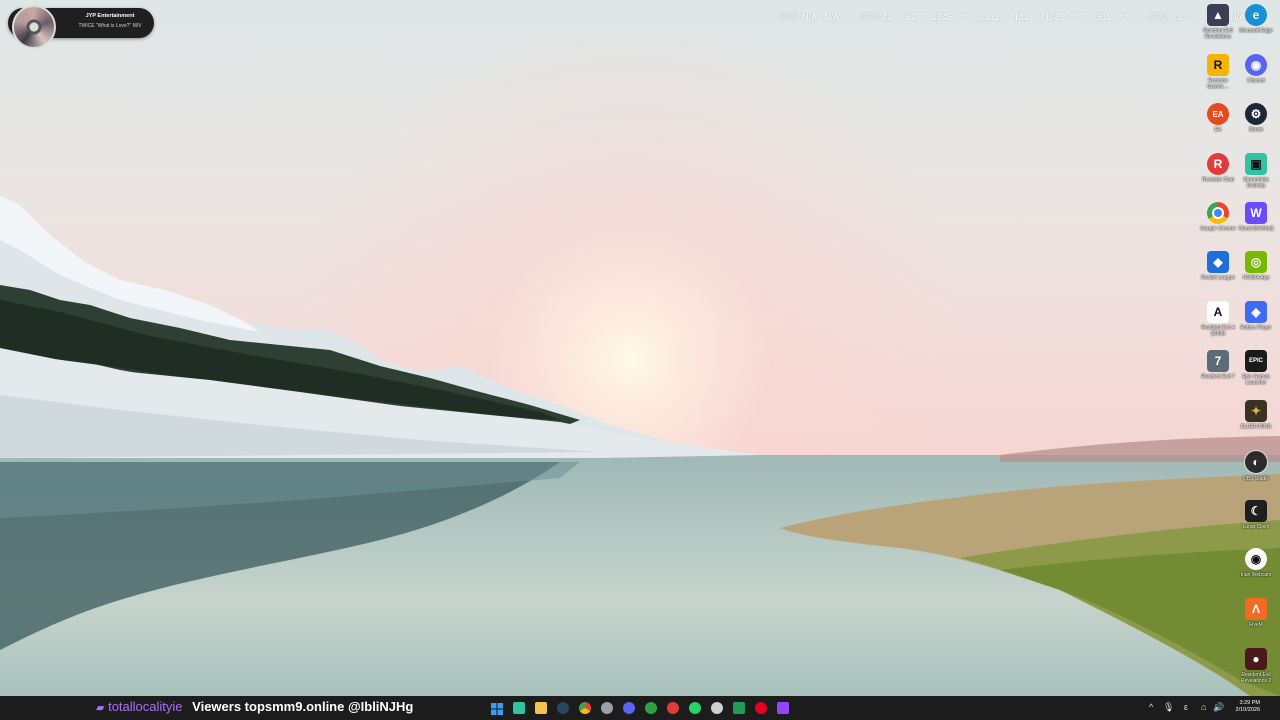 This screenshot has height=720, width=1280. What do you see at coordinates (717, 708) in the screenshot?
I see `taskbar-obs-icon` at bounding box center [717, 708].